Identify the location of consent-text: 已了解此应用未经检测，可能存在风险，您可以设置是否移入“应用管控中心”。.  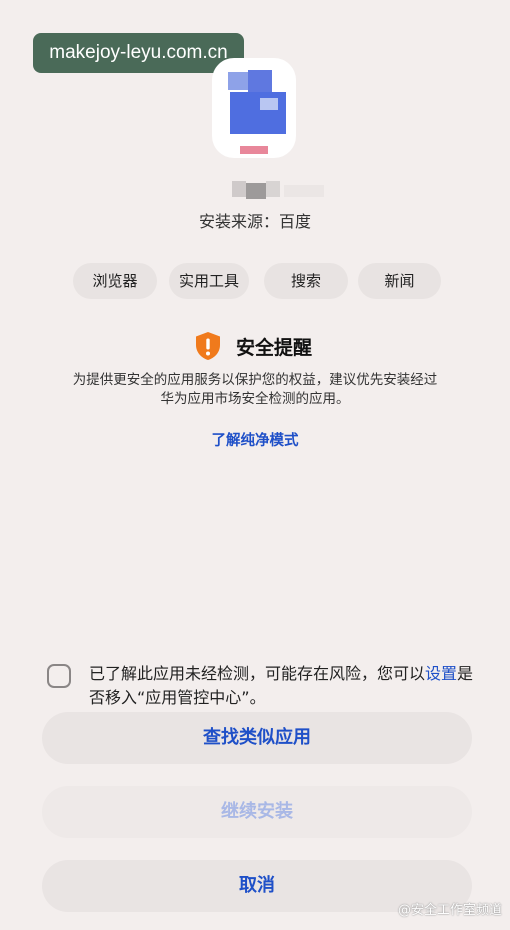
(282, 686).